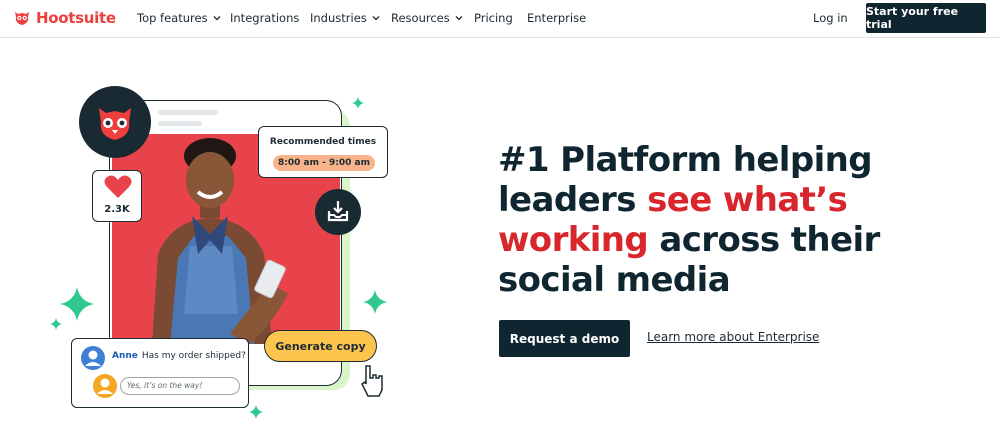 Image resolution: width=1000 pixels, height=447 pixels. What do you see at coordinates (420, 18) in the screenshot?
I see `nav-resources-label: Resources` at bounding box center [420, 18].